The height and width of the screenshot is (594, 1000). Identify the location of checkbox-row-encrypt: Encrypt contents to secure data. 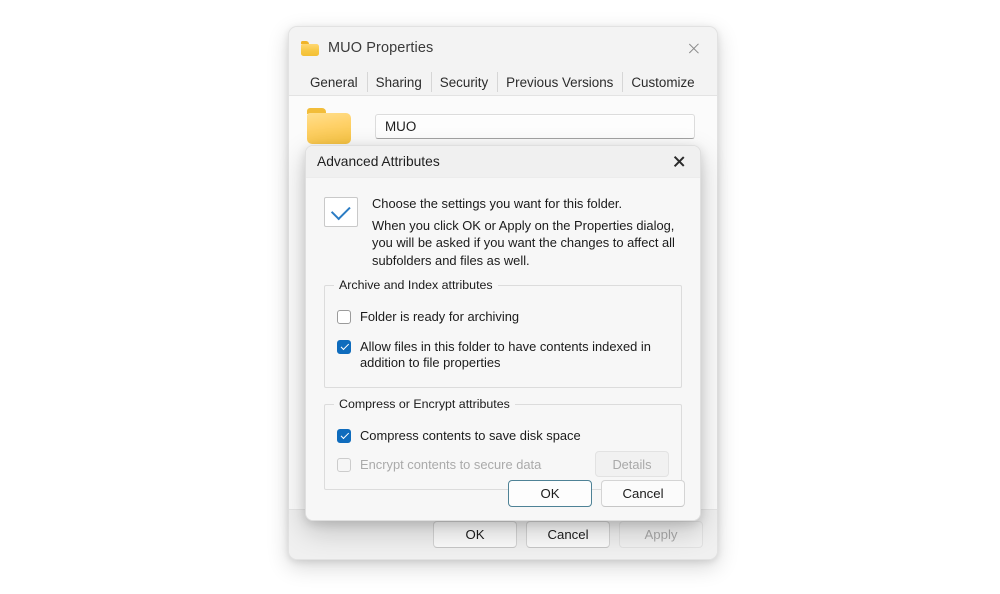
(466, 465).